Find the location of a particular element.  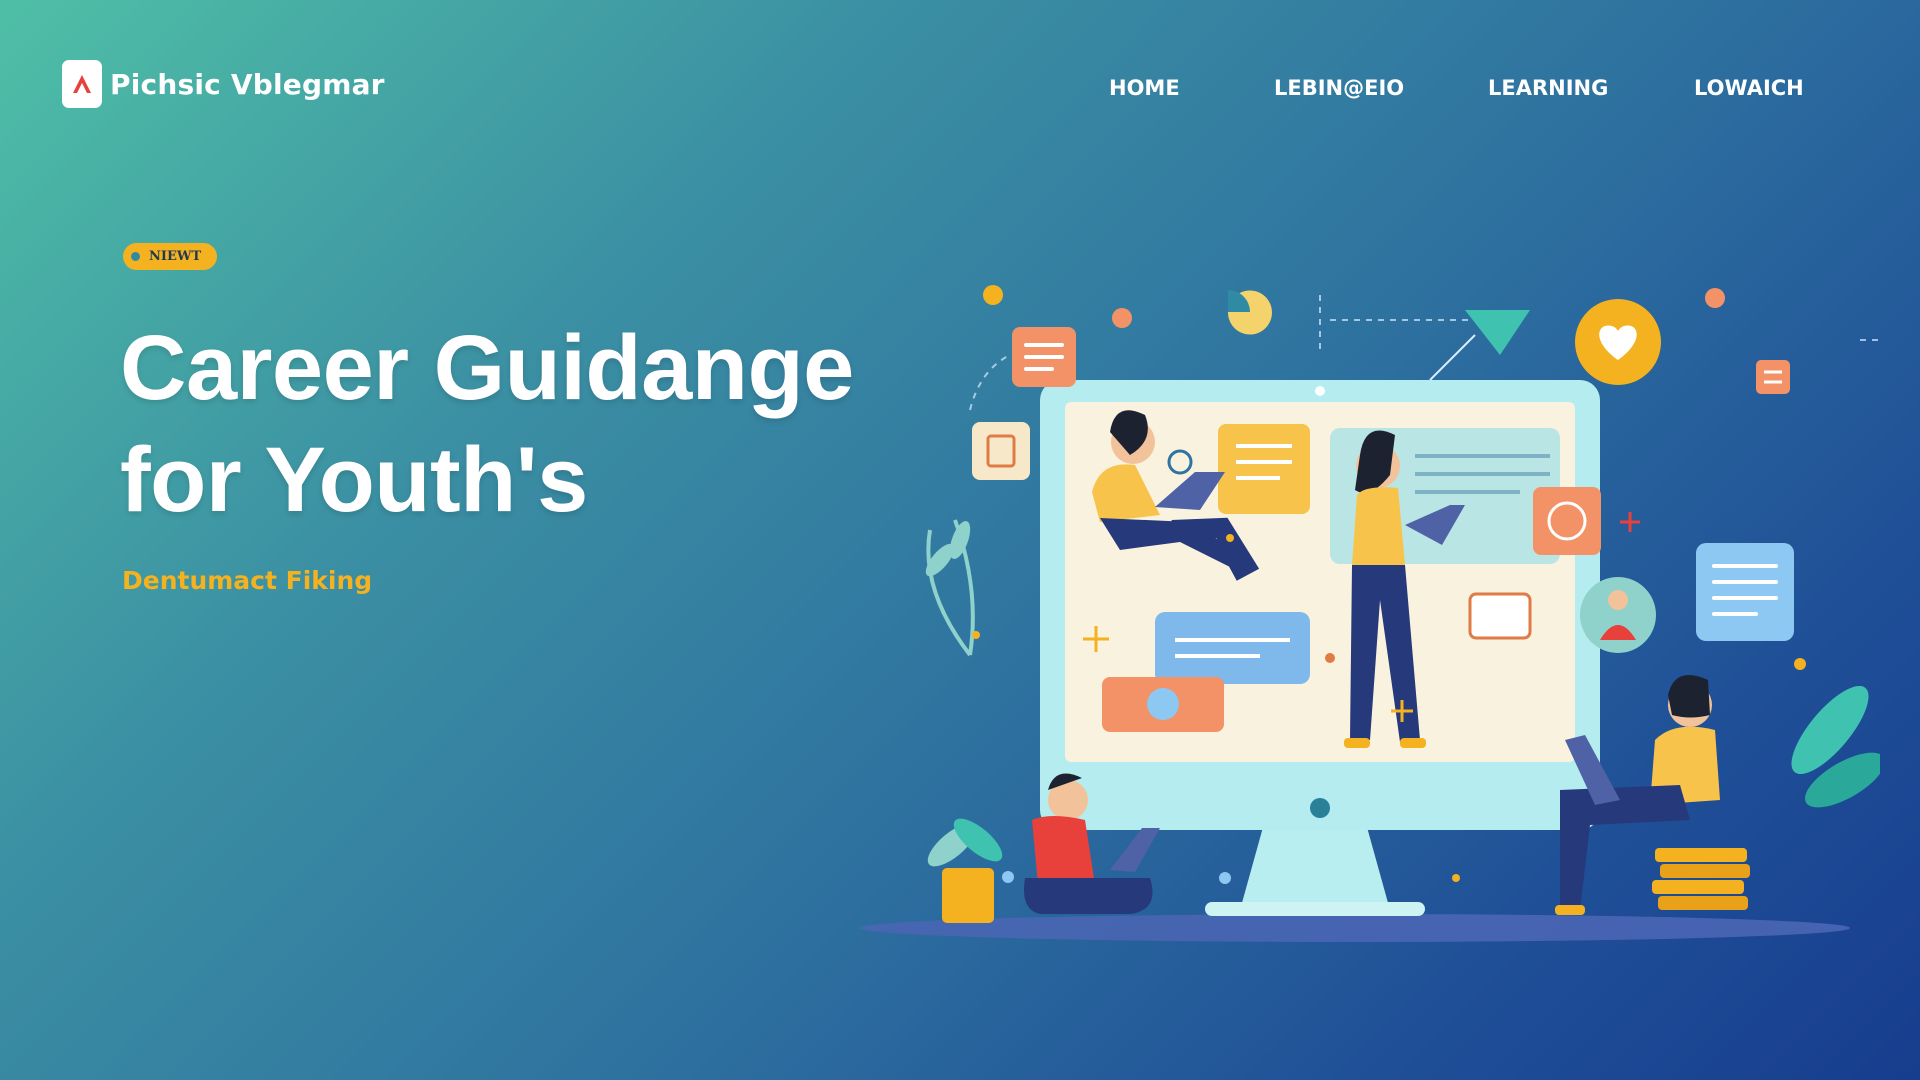

nav-item-2: LEBIN@EIO is located at coordinates (1339, 88).